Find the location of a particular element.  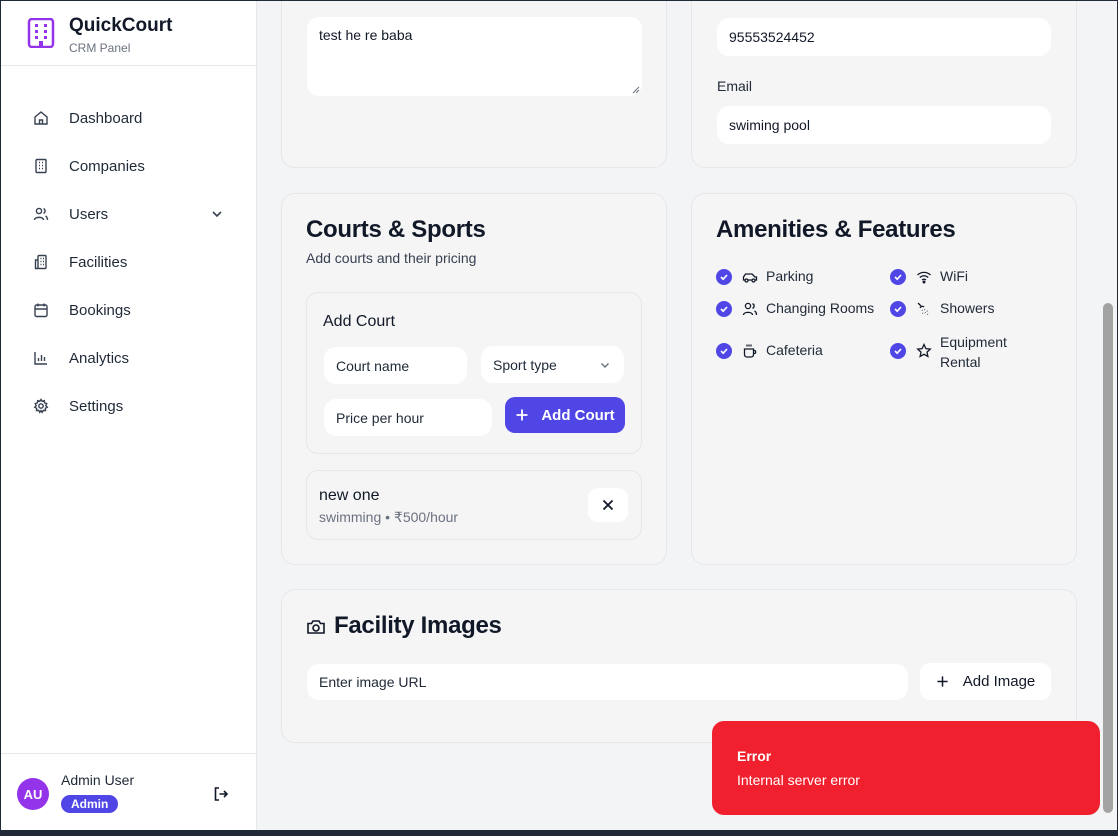

add-court-label: Add Court is located at coordinates (578, 415).